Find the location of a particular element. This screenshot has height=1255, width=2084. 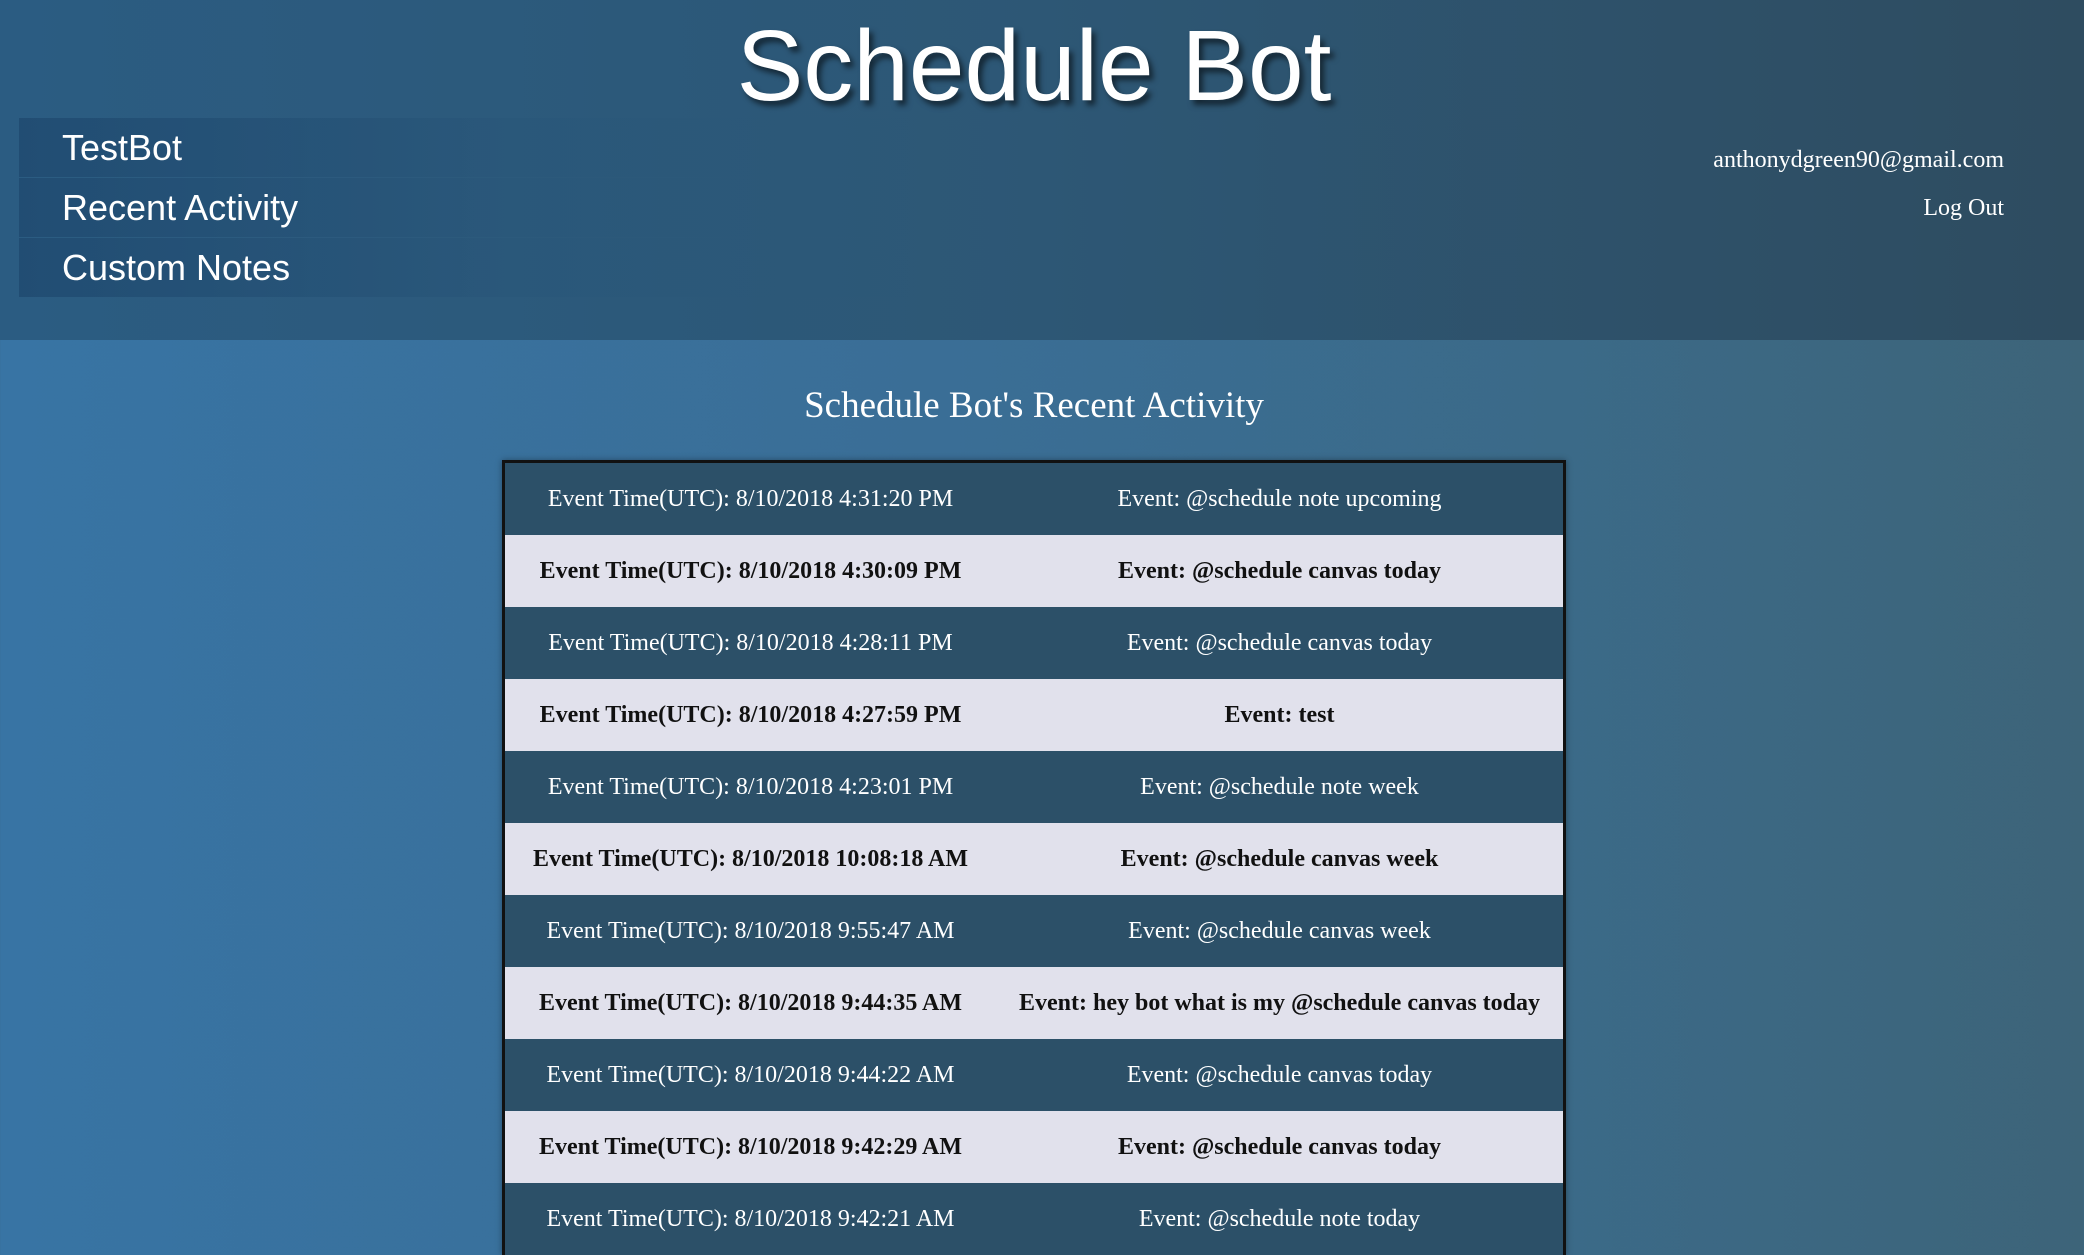

app-title: Schedule Bot is located at coordinates (1034, 66).